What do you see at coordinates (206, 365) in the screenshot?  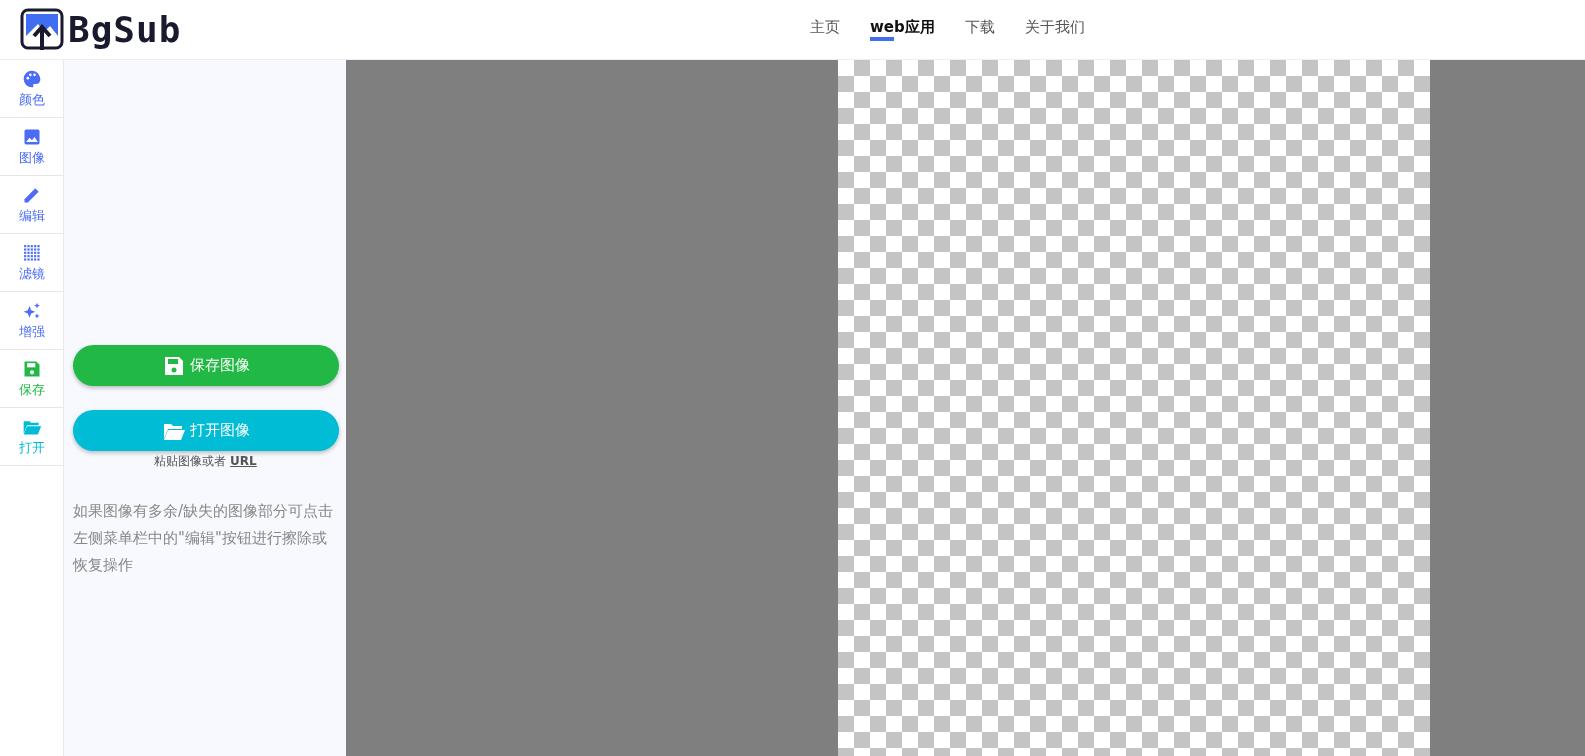 I see `save-image-button: 保存图像` at bounding box center [206, 365].